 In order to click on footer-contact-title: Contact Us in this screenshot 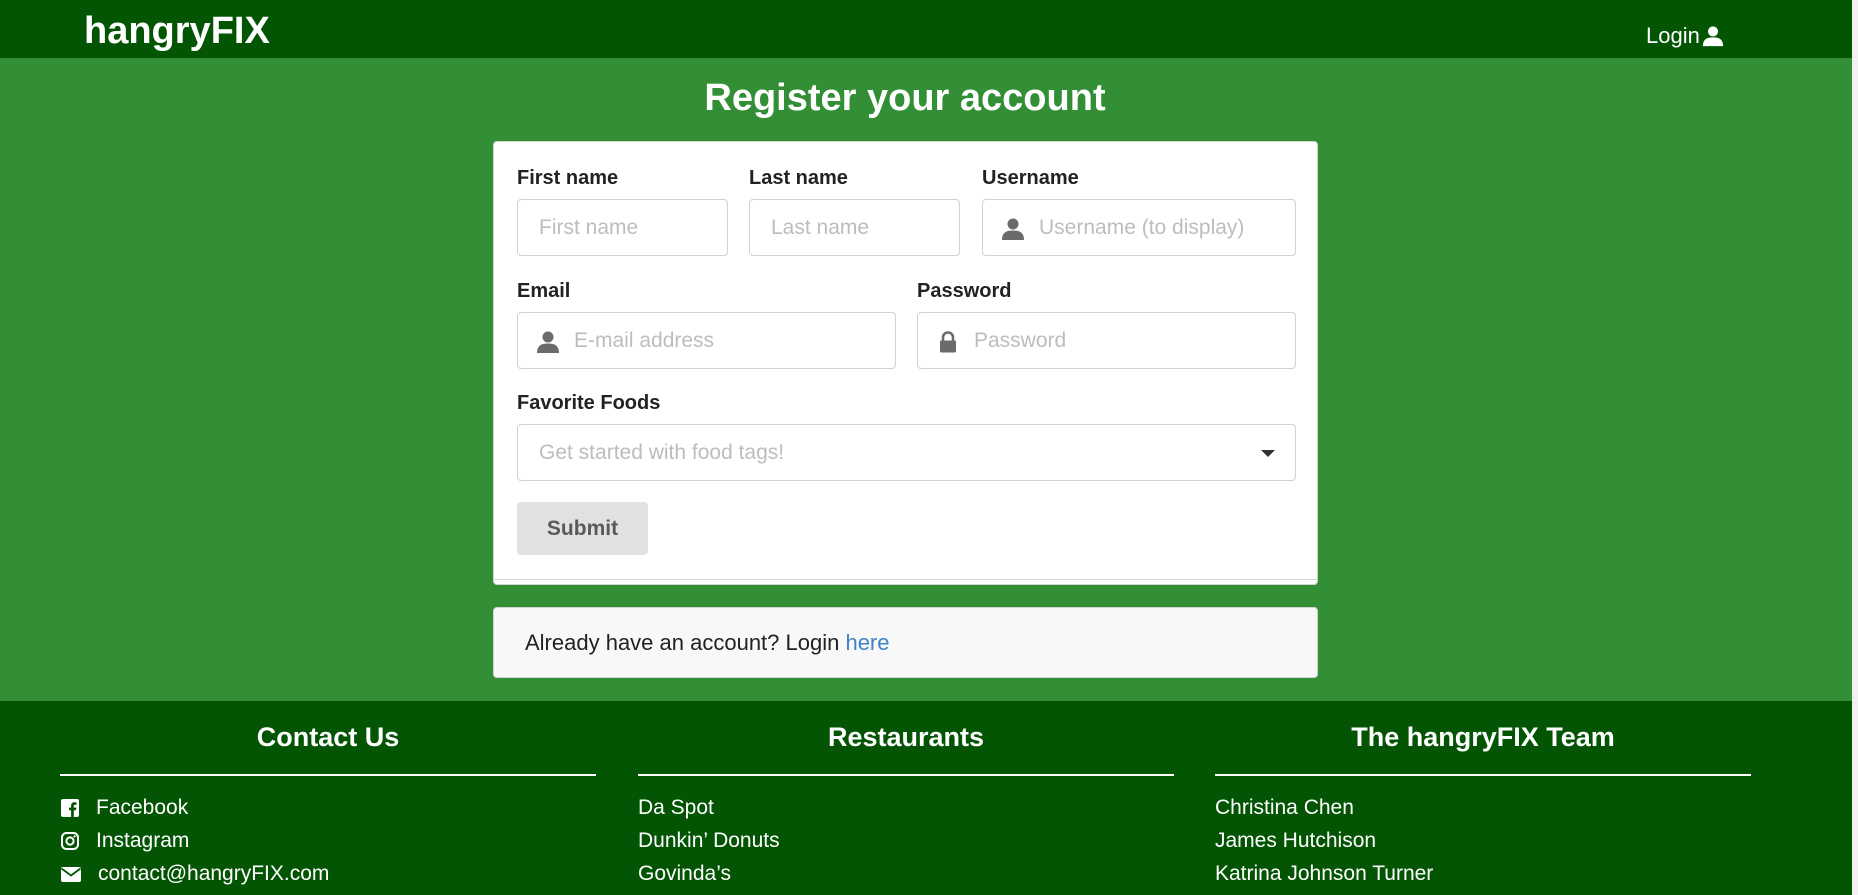, I will do `click(328, 737)`.